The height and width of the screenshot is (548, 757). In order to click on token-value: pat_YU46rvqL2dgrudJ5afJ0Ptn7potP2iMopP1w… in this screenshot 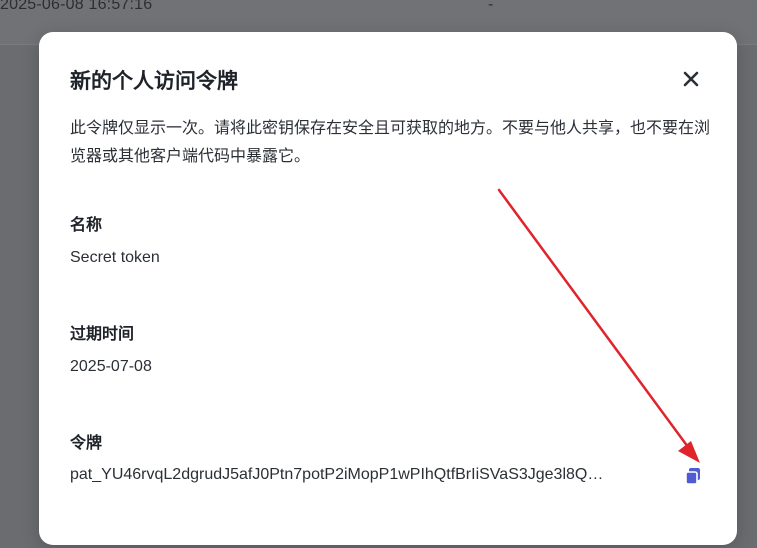, I will do `click(337, 474)`.